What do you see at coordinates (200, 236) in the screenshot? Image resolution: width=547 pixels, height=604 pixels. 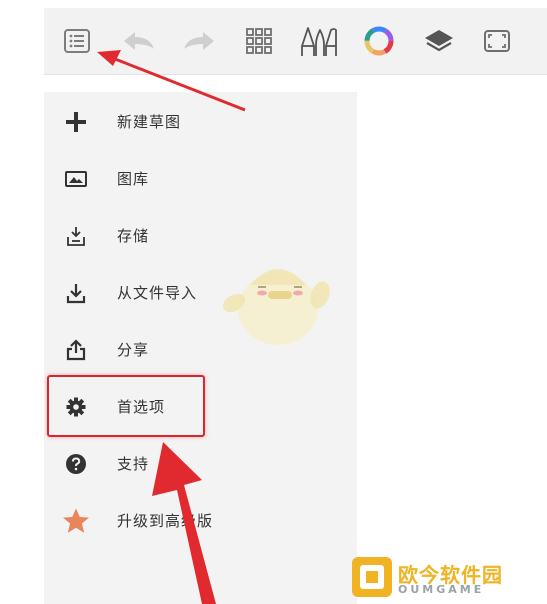 I see `menu-item-save: 存储` at bounding box center [200, 236].